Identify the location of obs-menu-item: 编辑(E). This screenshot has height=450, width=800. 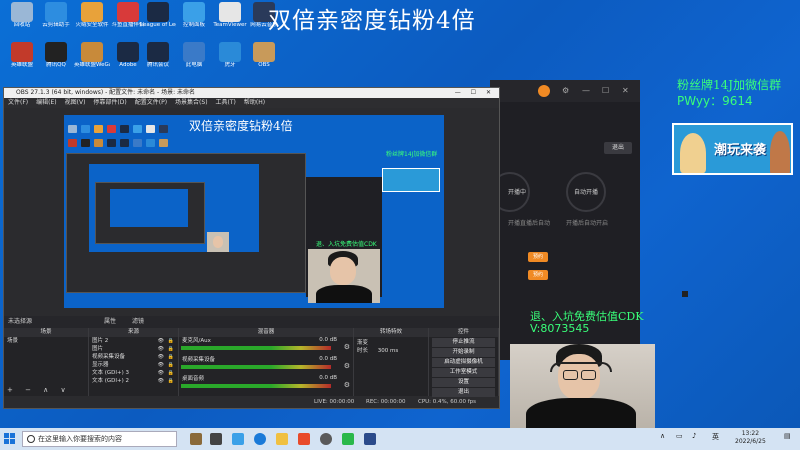
(46, 102).